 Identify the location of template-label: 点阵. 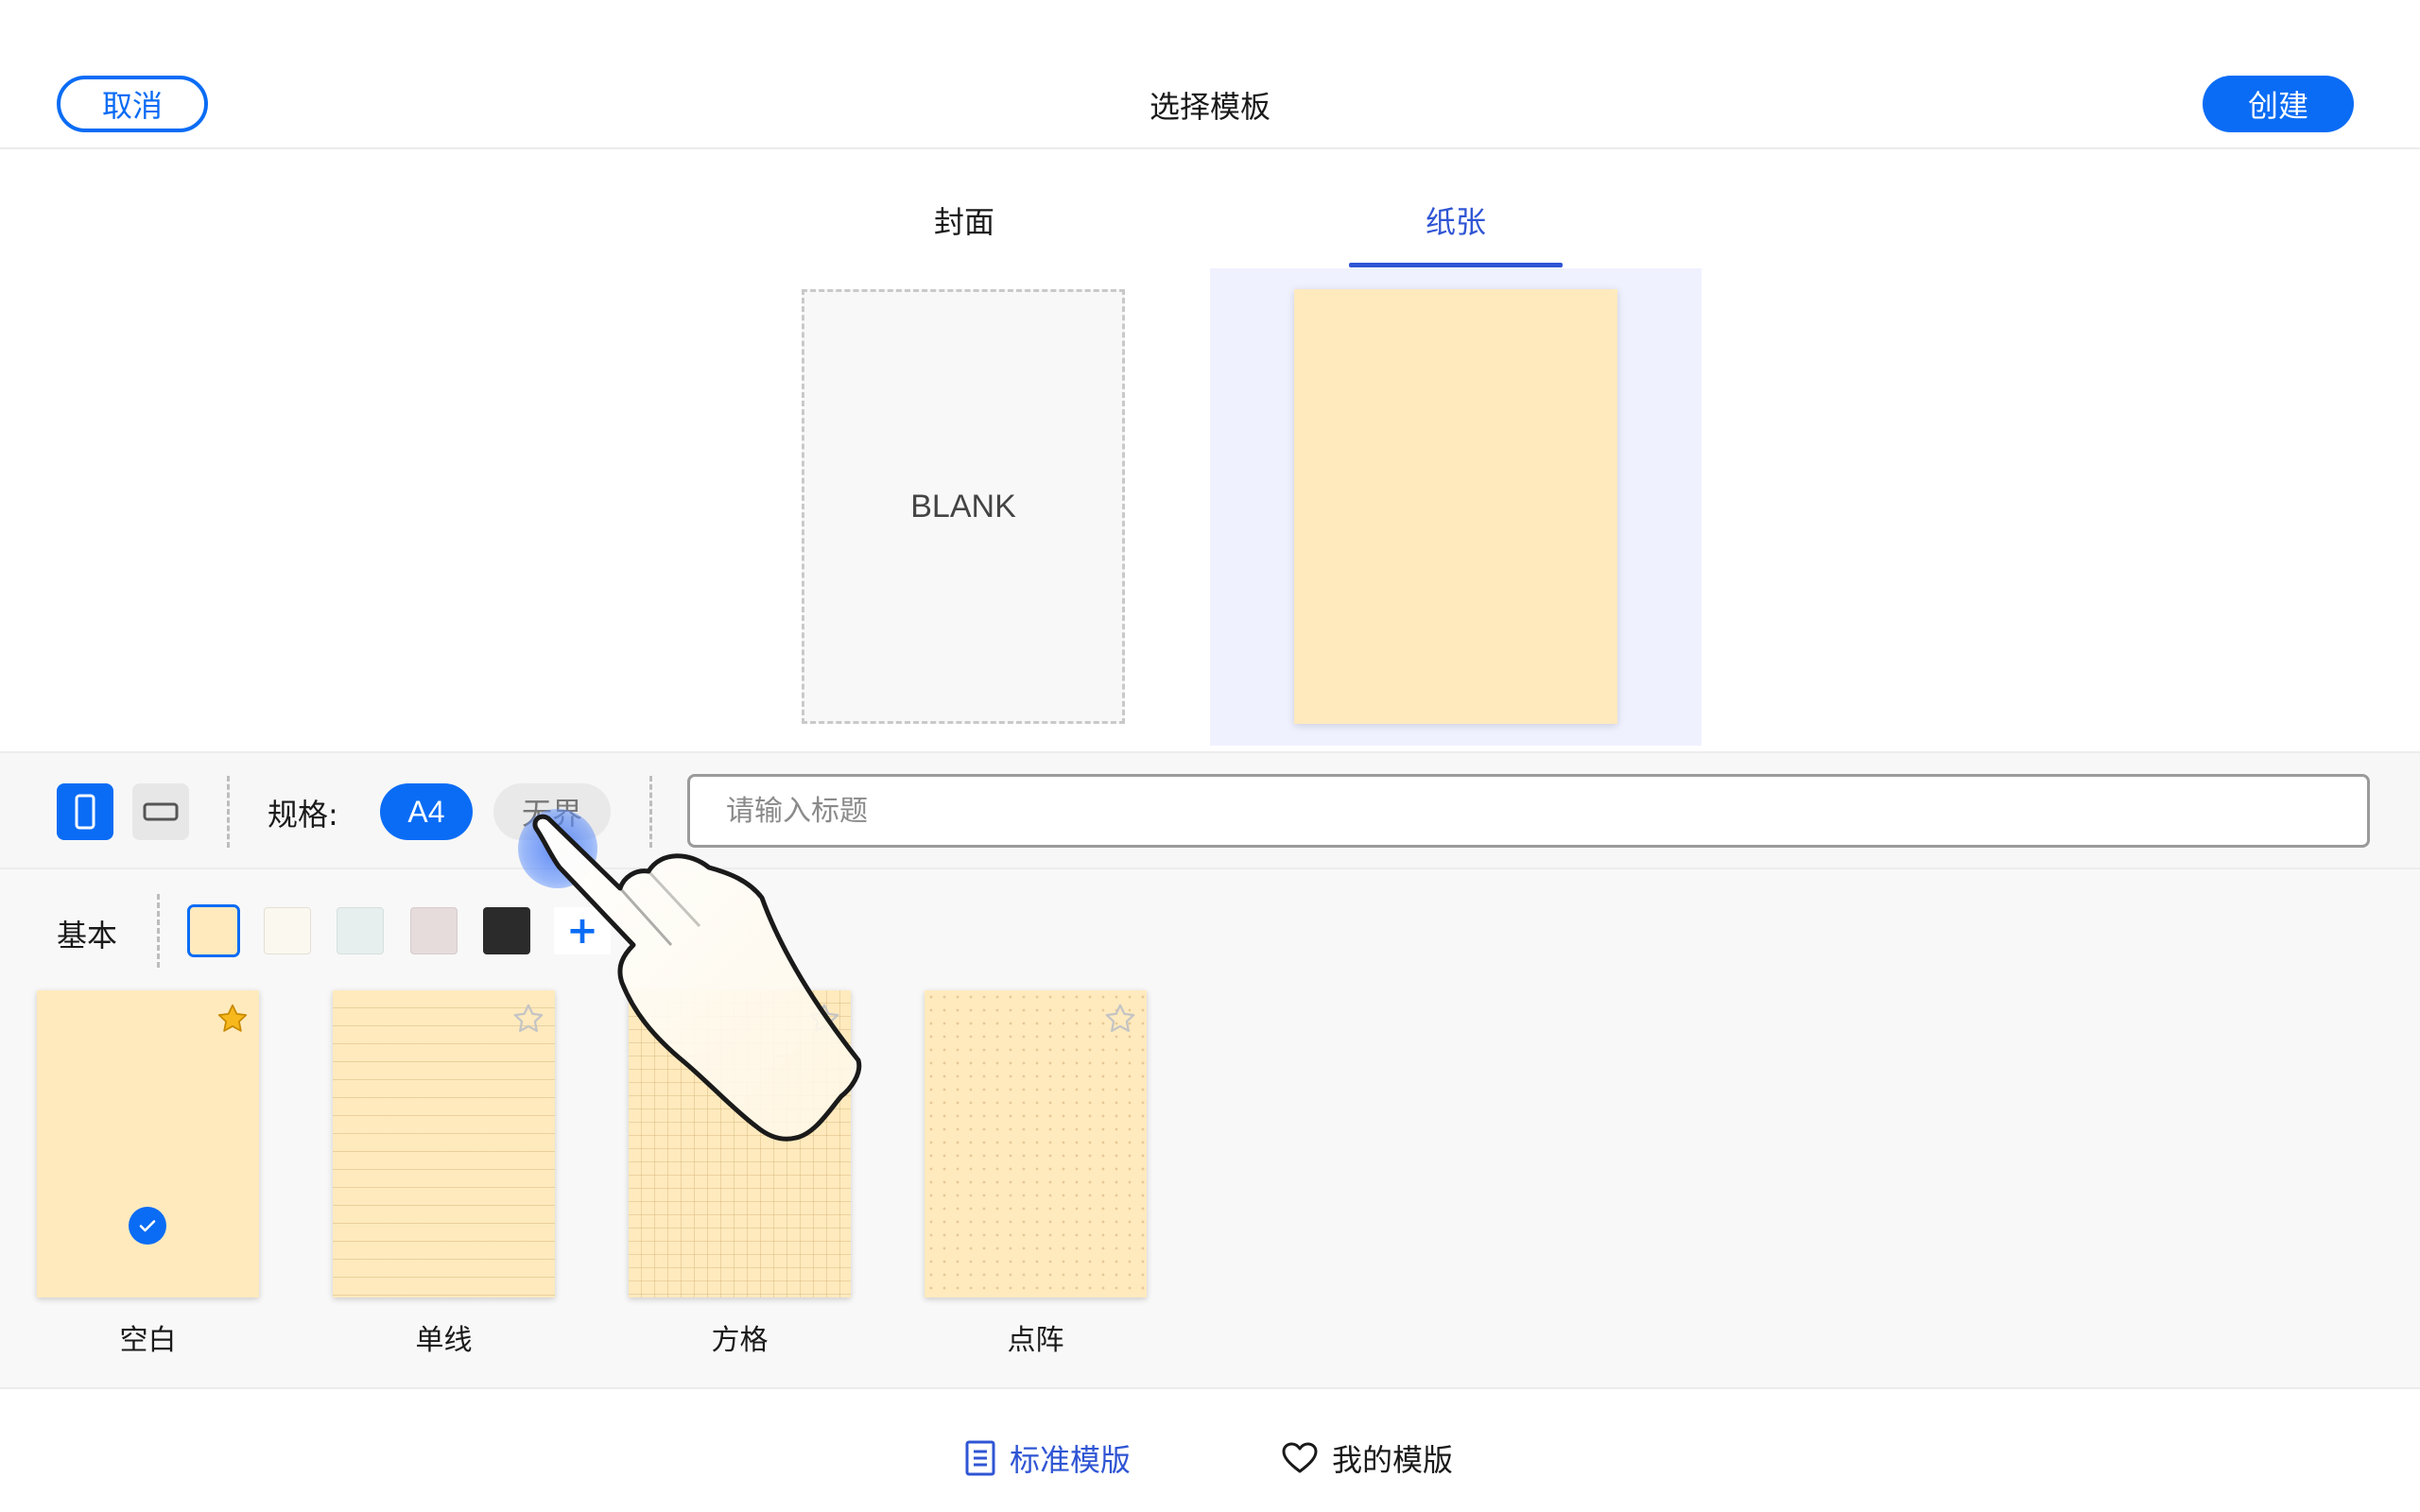
(1035, 1340).